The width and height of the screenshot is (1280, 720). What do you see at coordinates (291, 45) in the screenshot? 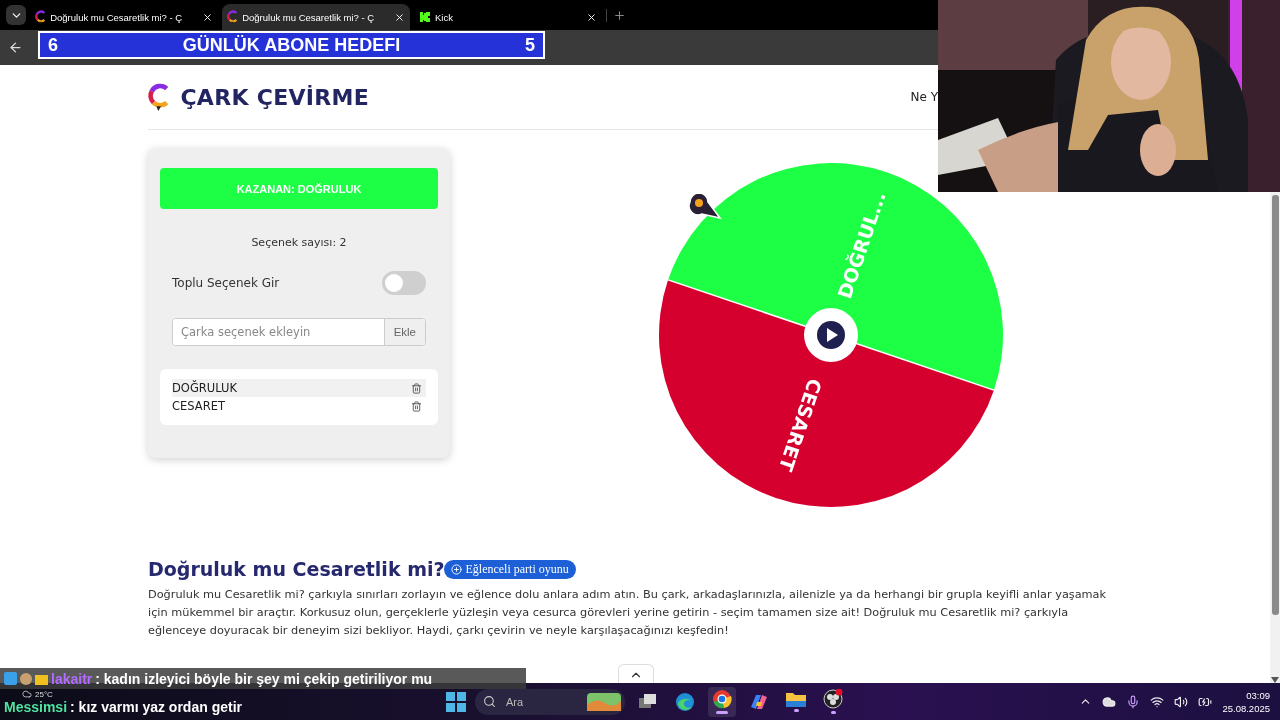
I see `goal-title: GÜNLÜK ABONE HEDEFI` at bounding box center [291, 45].